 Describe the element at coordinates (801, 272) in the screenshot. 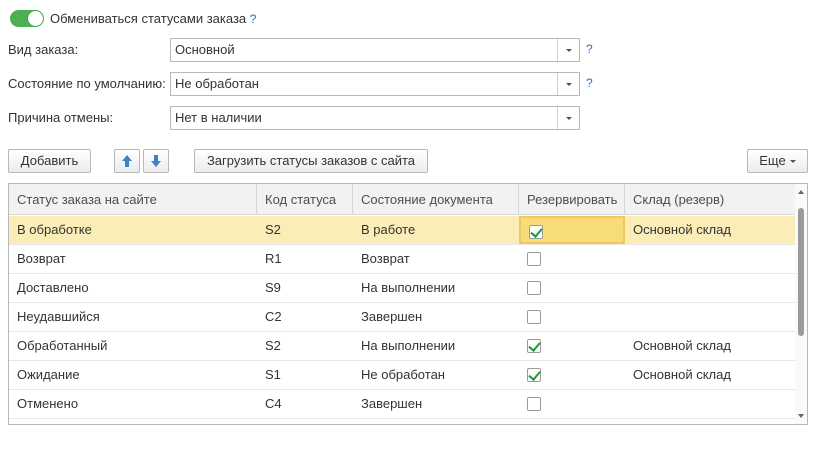

I see `scrollbar-thumb` at that location.